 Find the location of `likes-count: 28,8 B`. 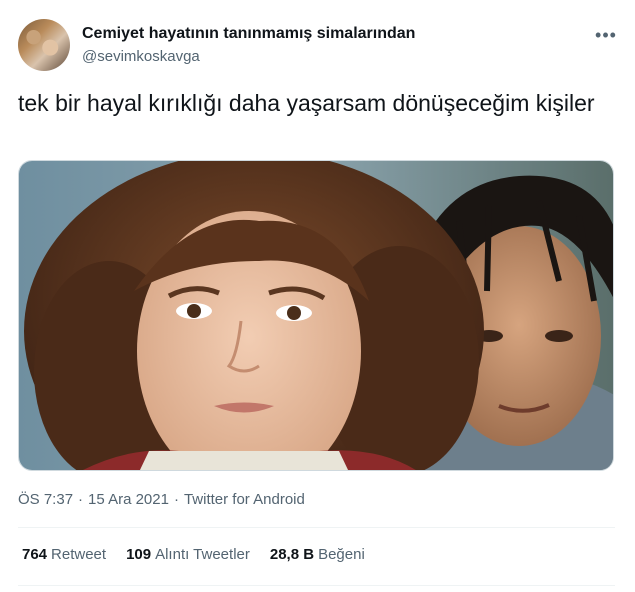

likes-count: 28,8 B is located at coordinates (292, 554).